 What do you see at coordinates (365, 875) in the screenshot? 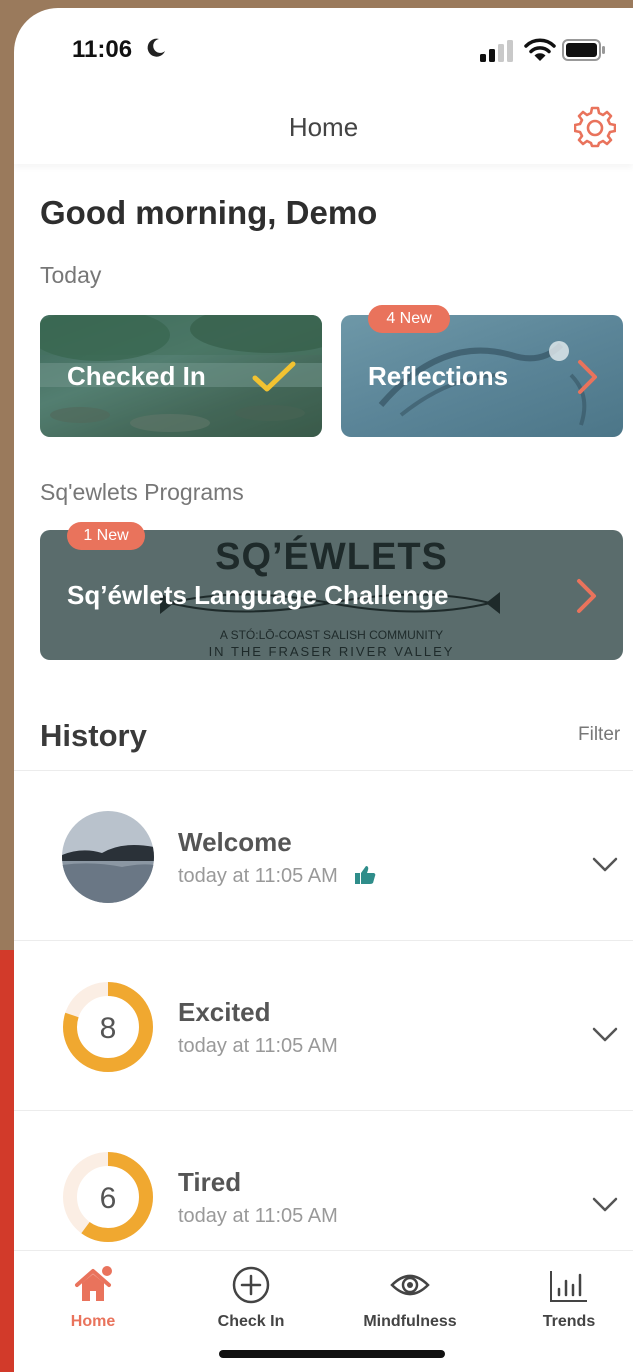
I see `thumbs-up-icon` at bounding box center [365, 875].